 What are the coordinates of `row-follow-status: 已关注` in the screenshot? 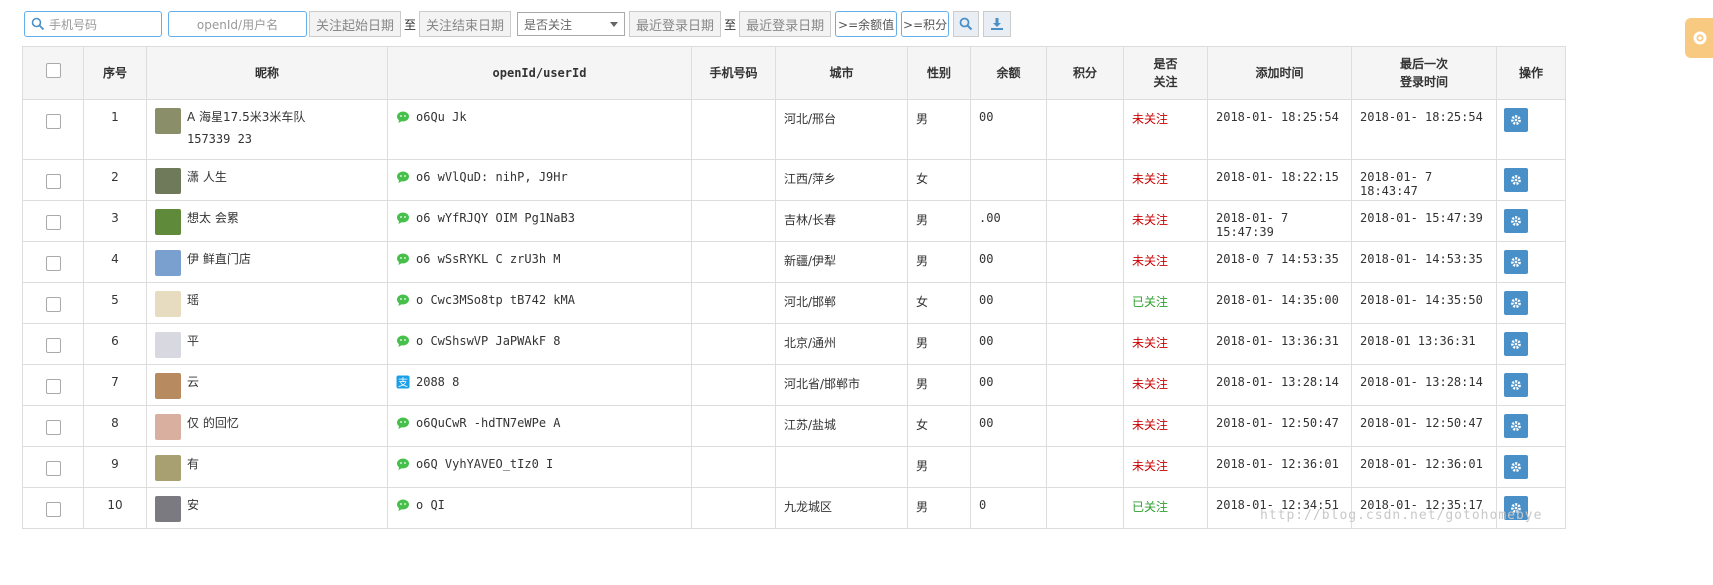 It's located at (1165, 303).